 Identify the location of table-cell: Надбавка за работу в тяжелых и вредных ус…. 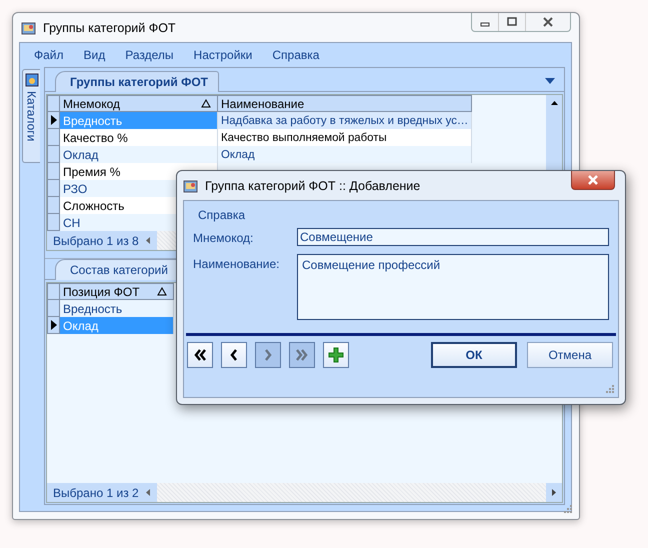
(345, 120).